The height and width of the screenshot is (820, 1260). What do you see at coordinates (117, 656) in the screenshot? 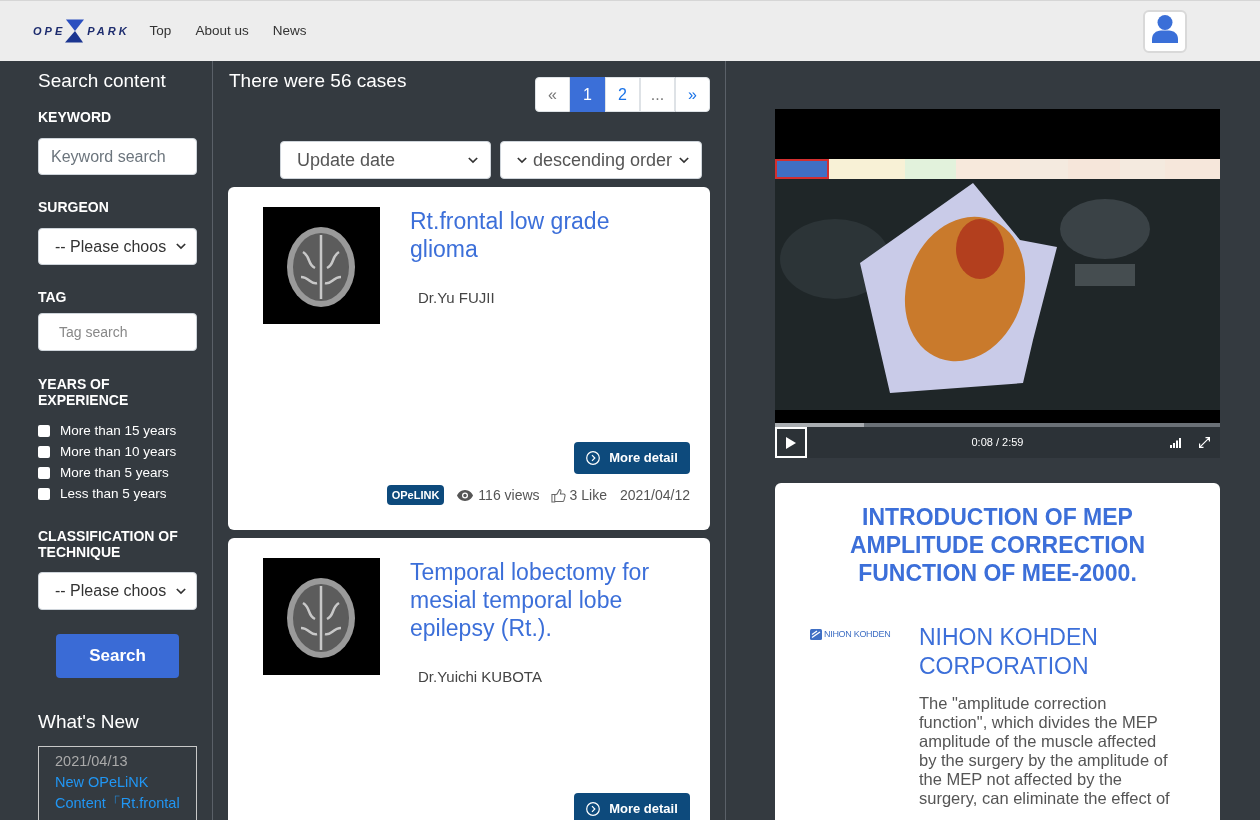
I see `search-button: Search` at bounding box center [117, 656].